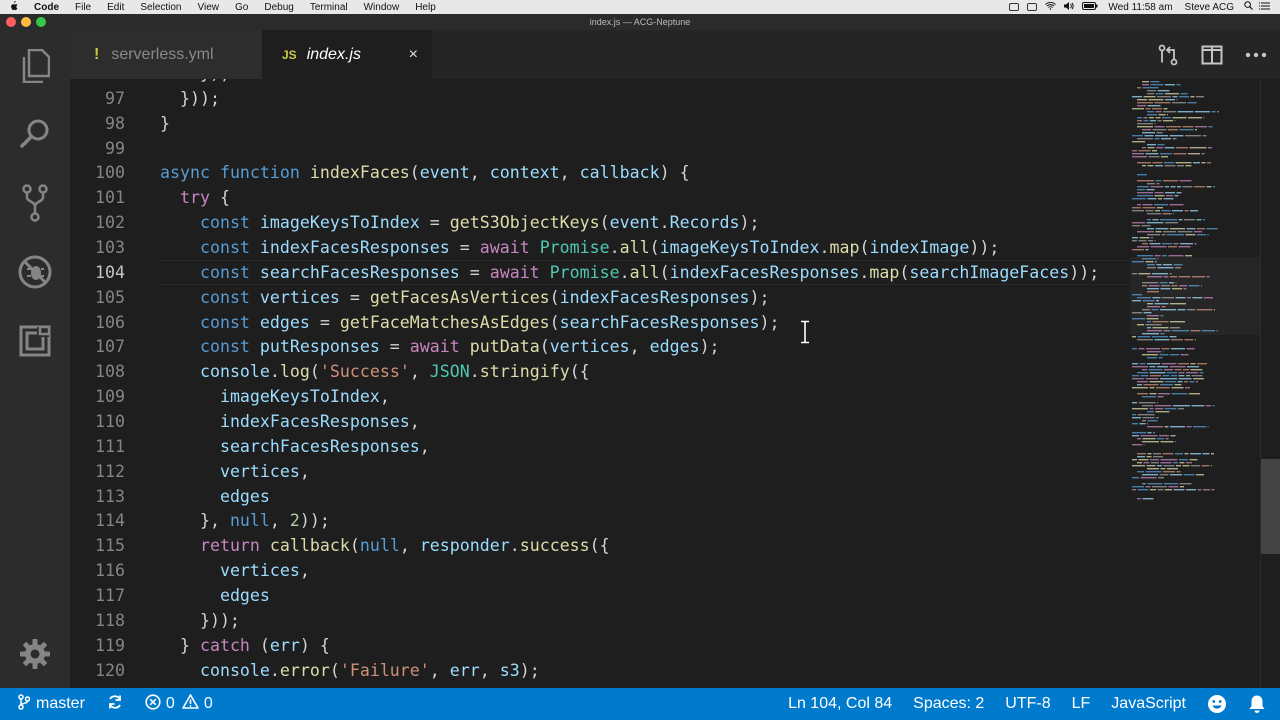 This screenshot has height=720, width=1280. I want to click on error-count: 0, so click(170, 703).